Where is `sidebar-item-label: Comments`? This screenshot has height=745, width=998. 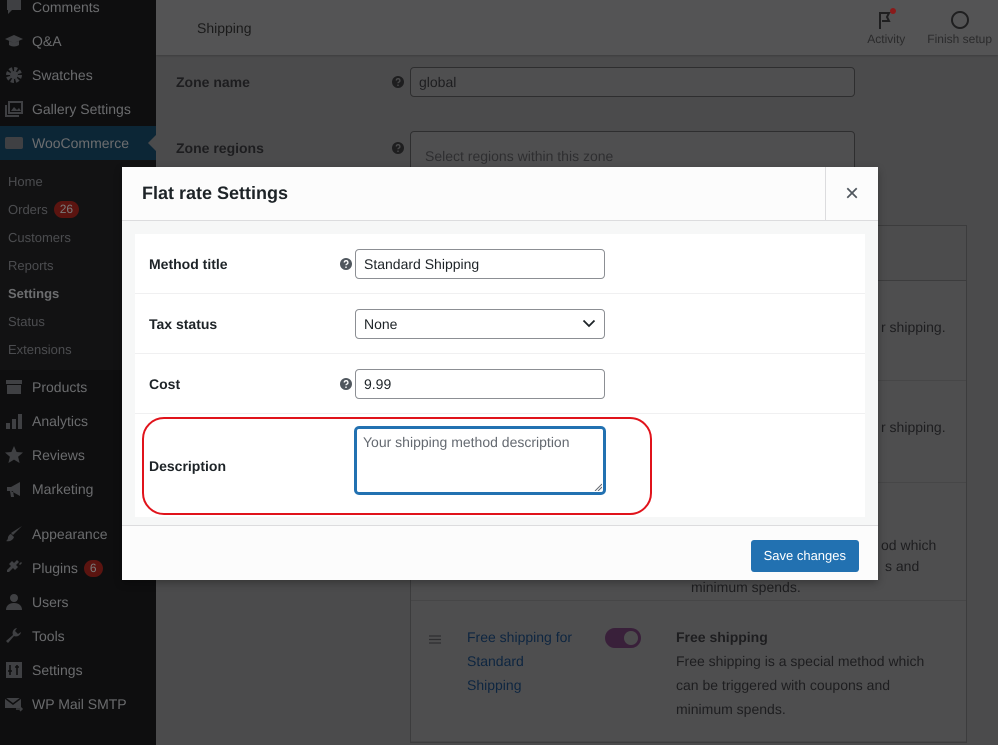
sidebar-item-label: Comments is located at coordinates (66, 7).